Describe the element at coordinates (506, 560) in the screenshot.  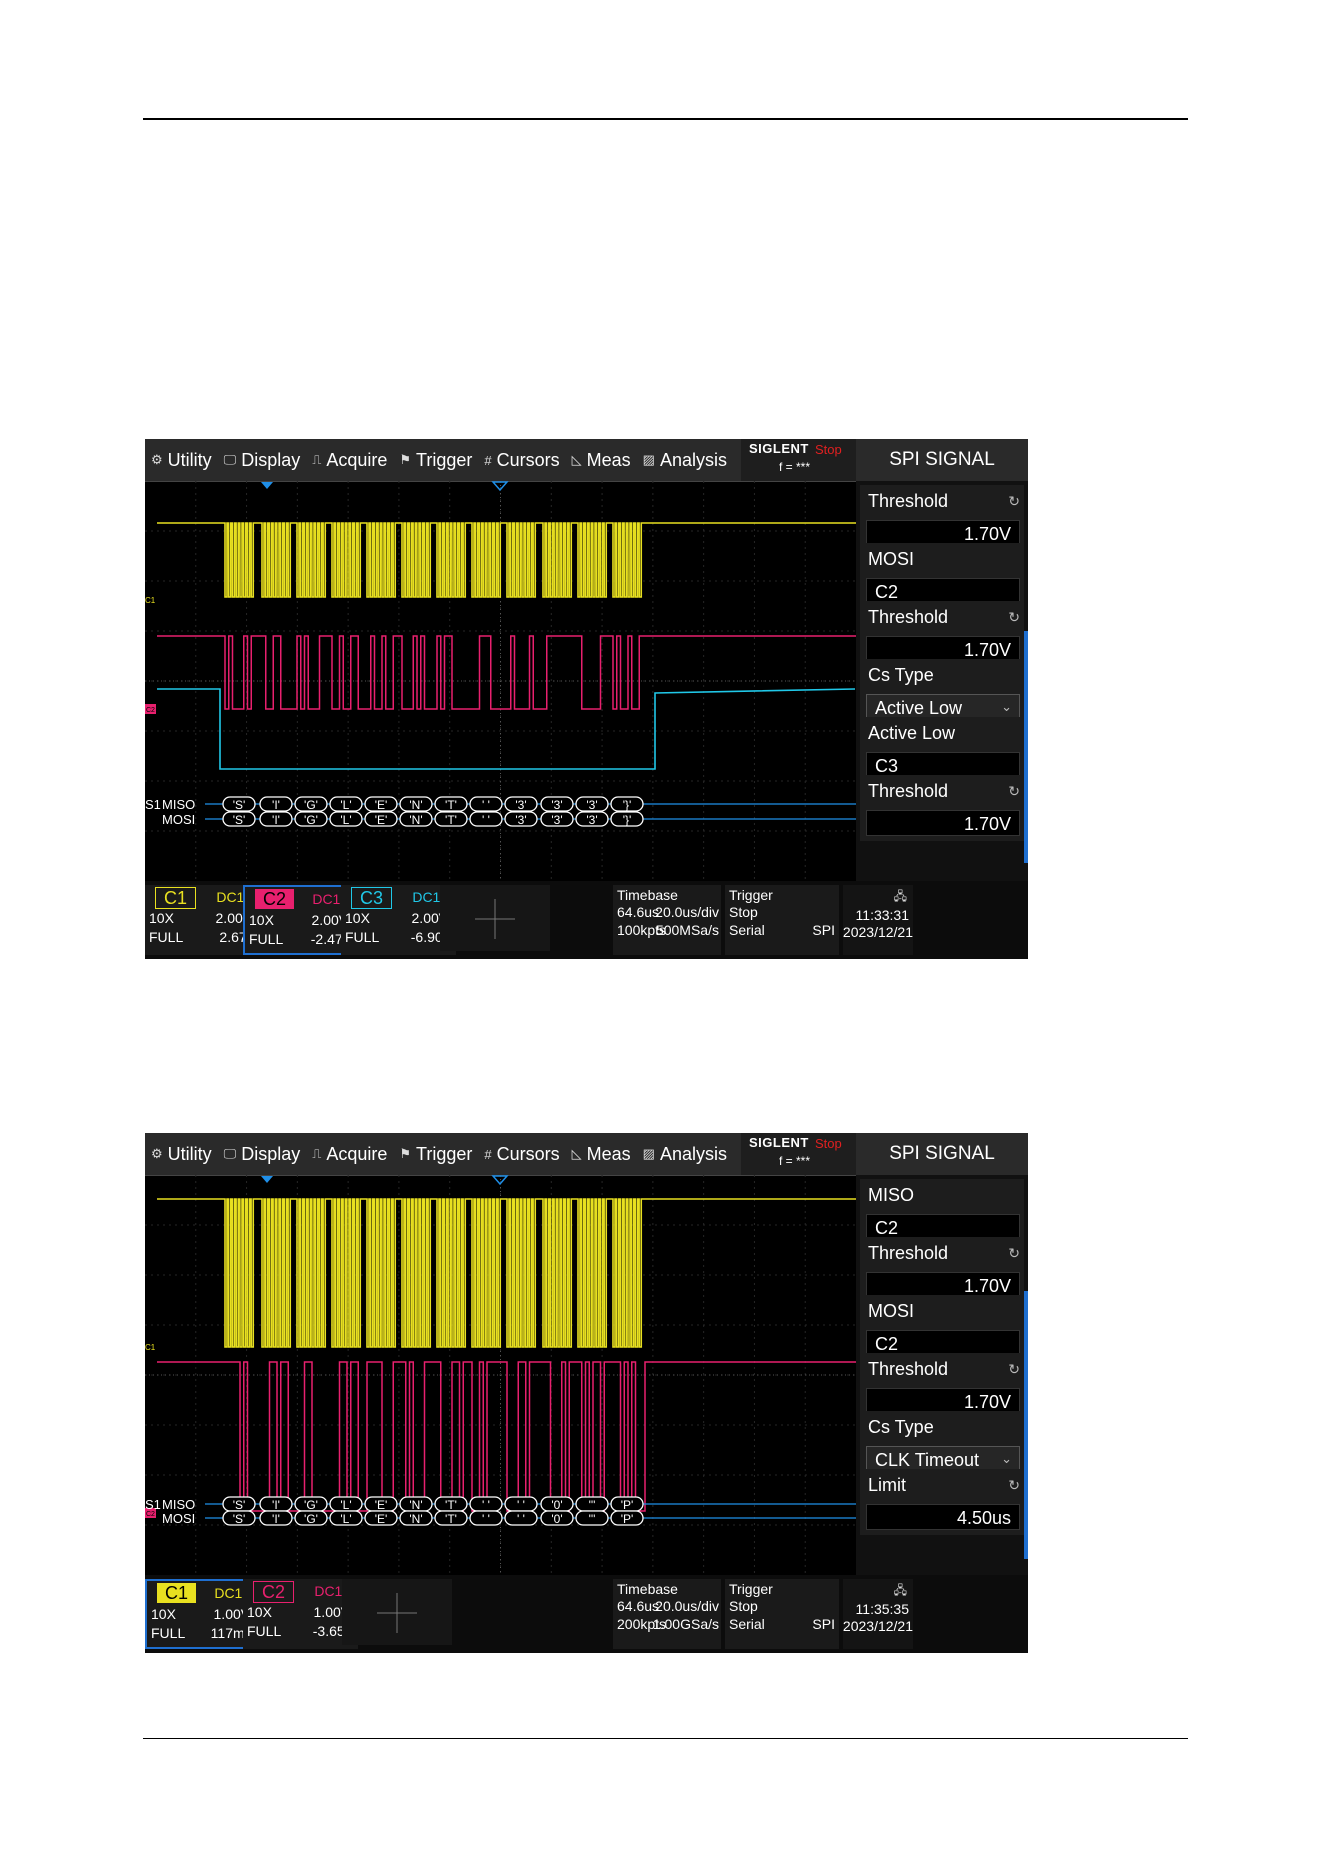
I see `c1-clock-trace` at that location.